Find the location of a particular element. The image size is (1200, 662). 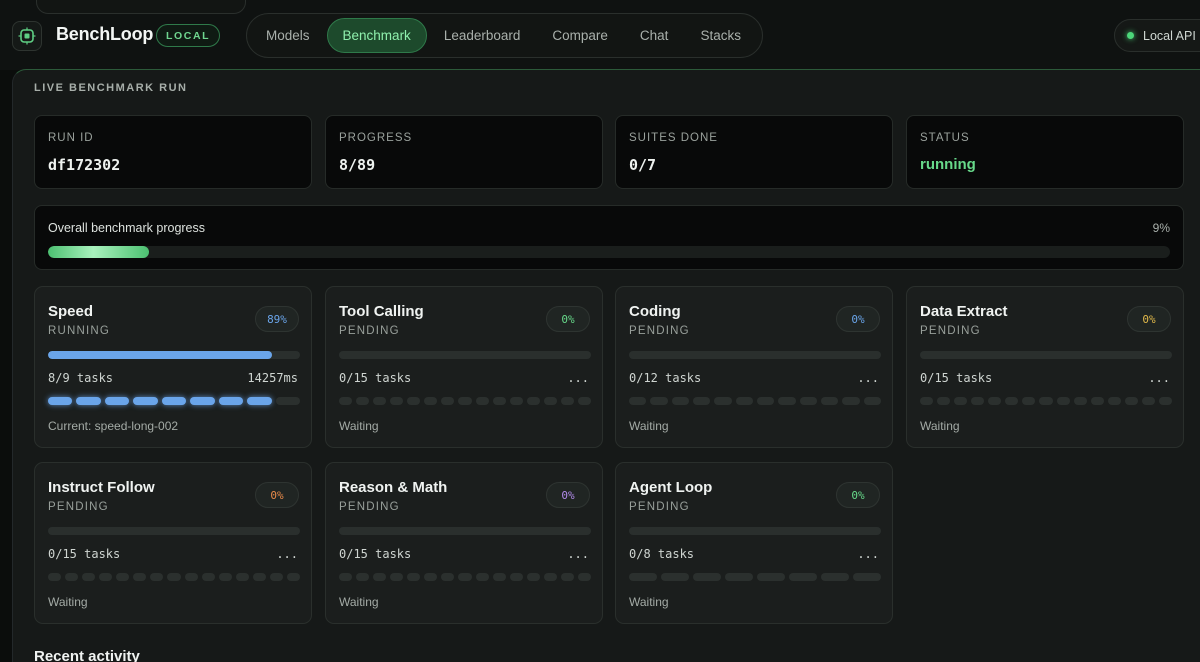

overall-progress-percent: 9% is located at coordinates (1161, 228).